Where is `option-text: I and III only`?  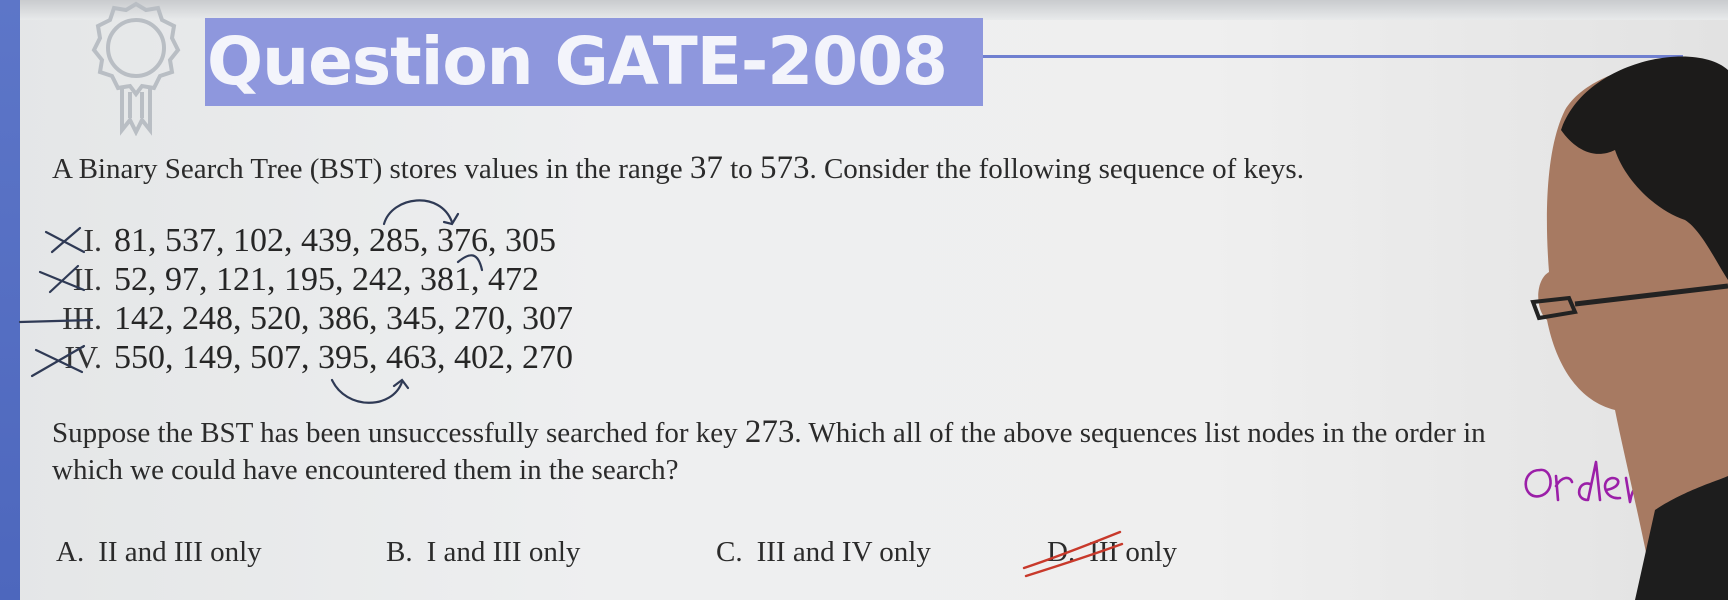
option-text: I and III only is located at coordinates (503, 552).